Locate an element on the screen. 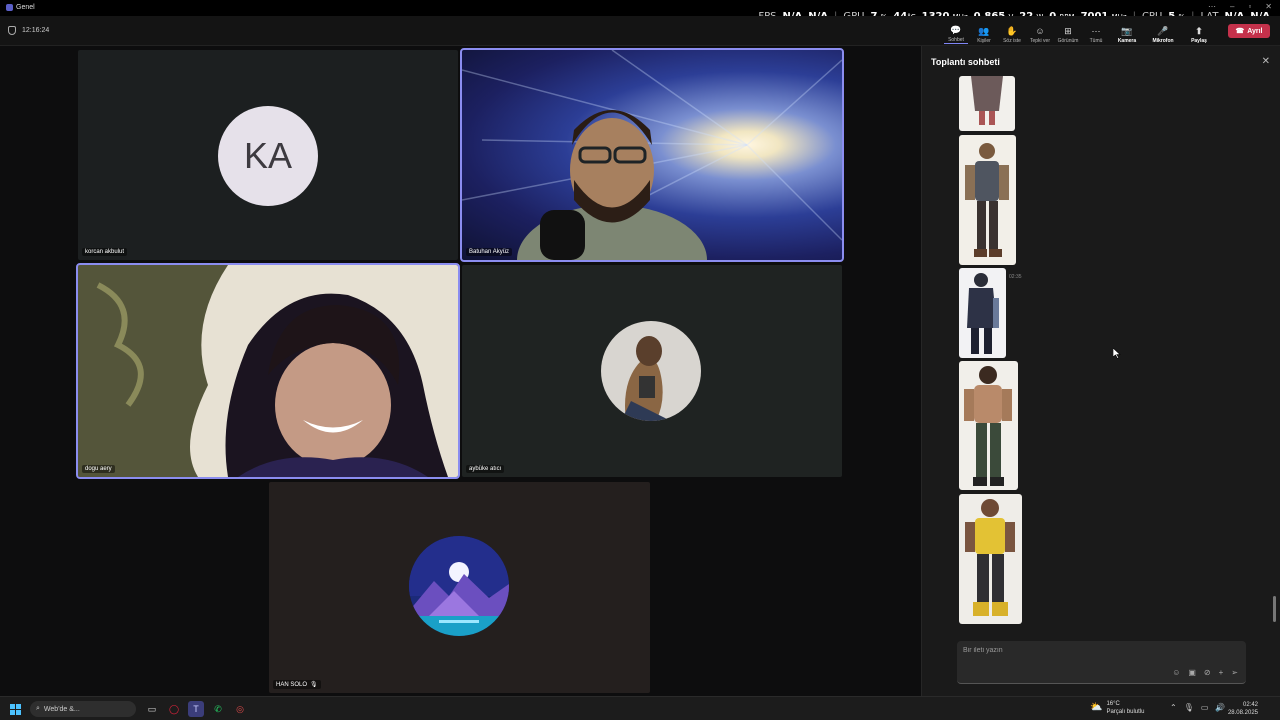 The width and height of the screenshot is (1280, 720). teams-icon: T is located at coordinates (196, 709).